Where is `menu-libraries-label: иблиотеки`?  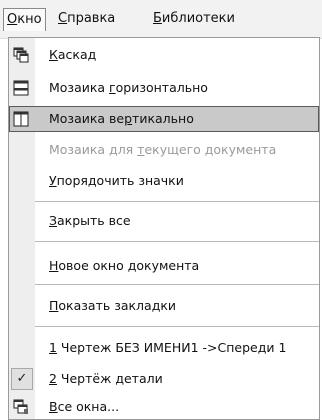
menu-libraries-label: иблиотеки is located at coordinates (198, 18).